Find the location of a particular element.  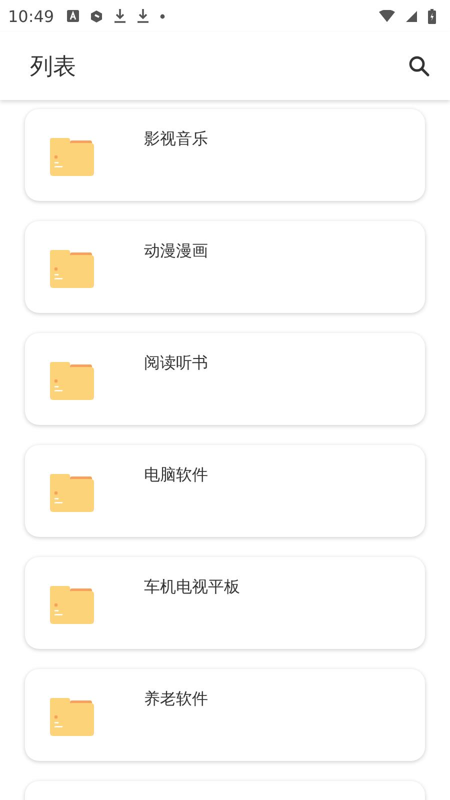

category-title: 养老软件 is located at coordinates (176, 699).